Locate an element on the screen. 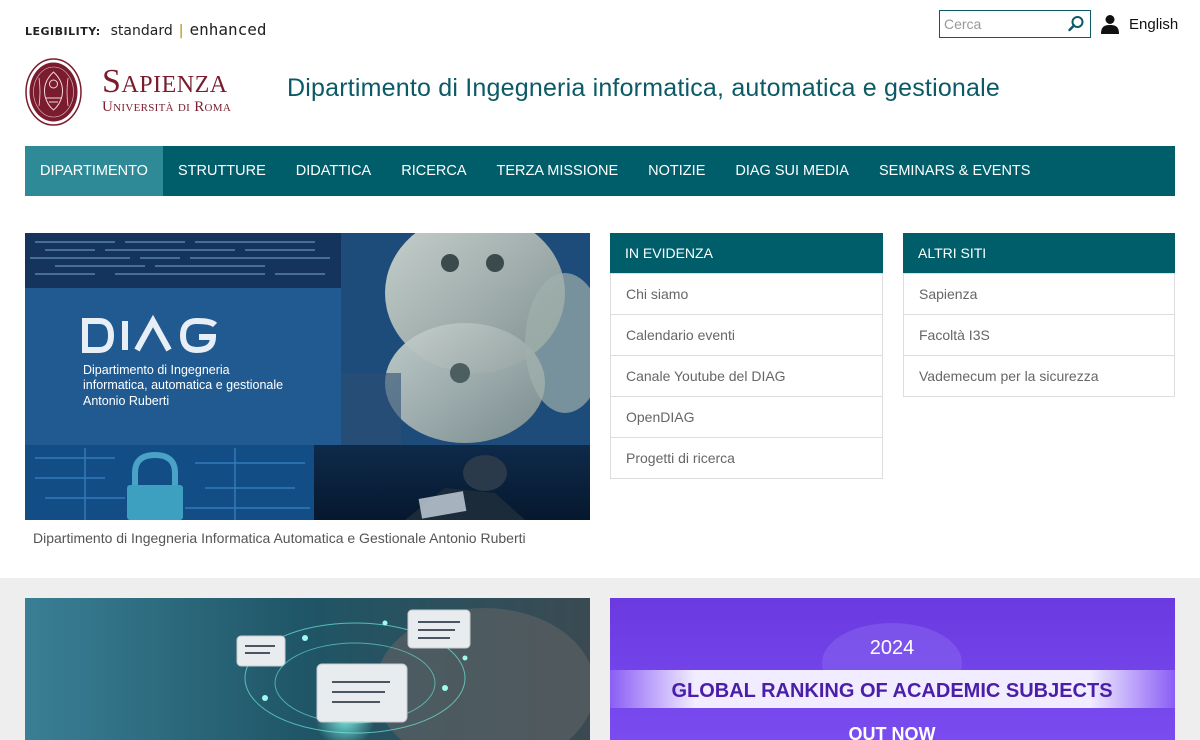  link-progetti-di-ricerca: Progetti di ricerca is located at coordinates (746, 457).